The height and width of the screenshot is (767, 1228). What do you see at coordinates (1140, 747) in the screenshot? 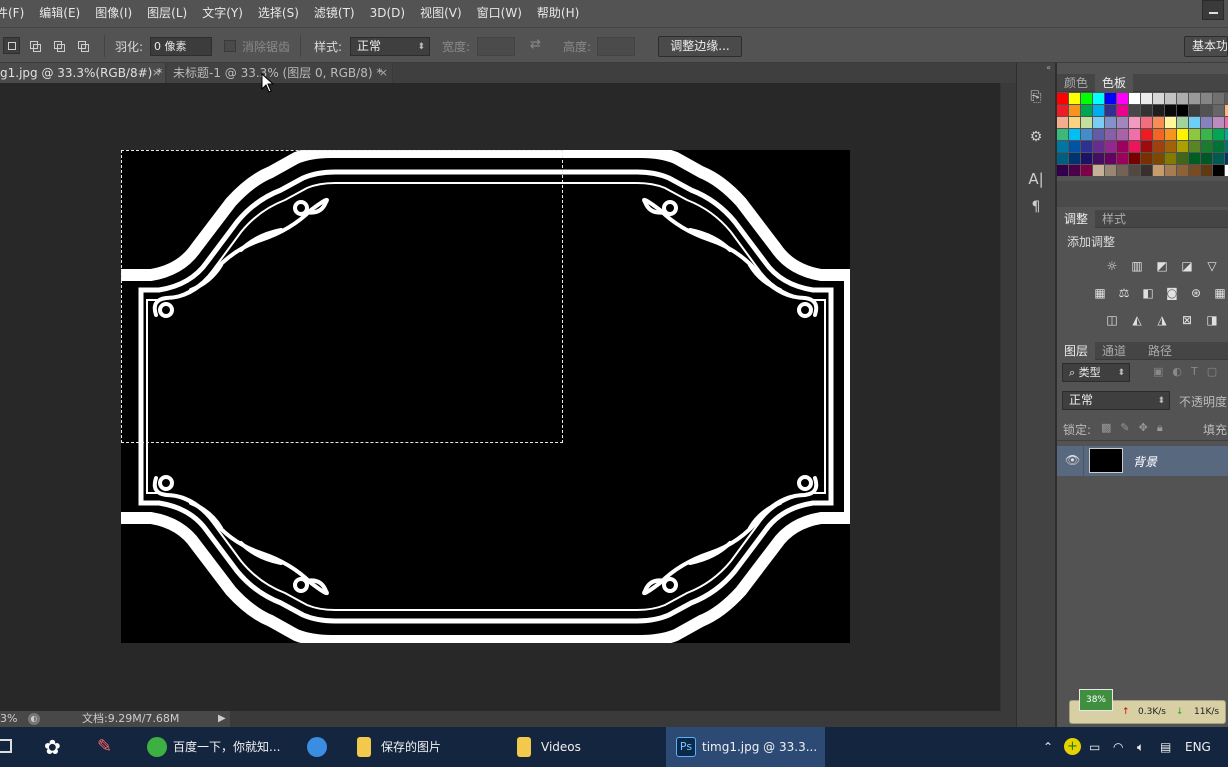
I see `volume-icon: 🔈︎` at bounding box center [1140, 747].